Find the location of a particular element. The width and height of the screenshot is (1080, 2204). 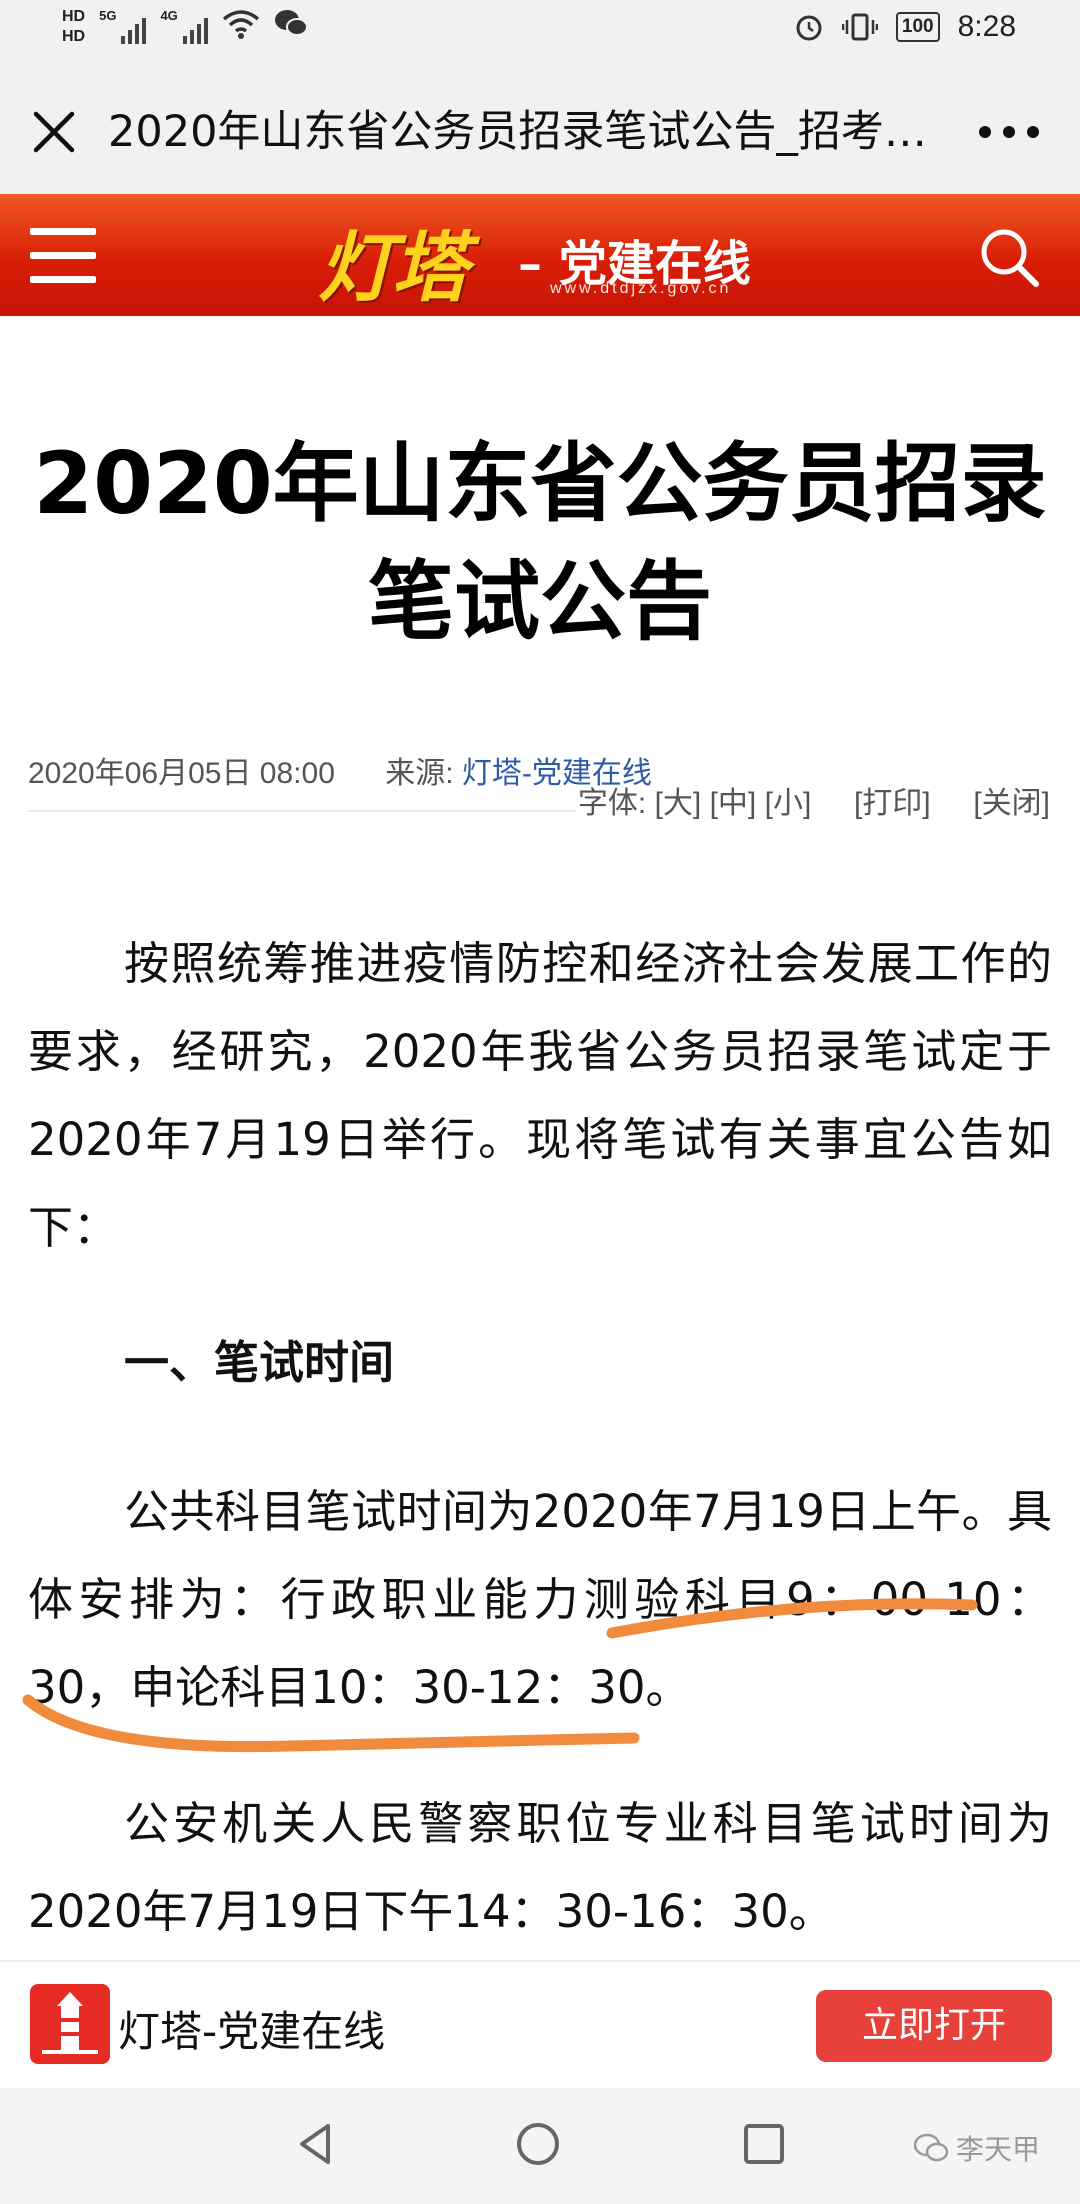

print-button: [打印] is located at coordinates (892, 803).